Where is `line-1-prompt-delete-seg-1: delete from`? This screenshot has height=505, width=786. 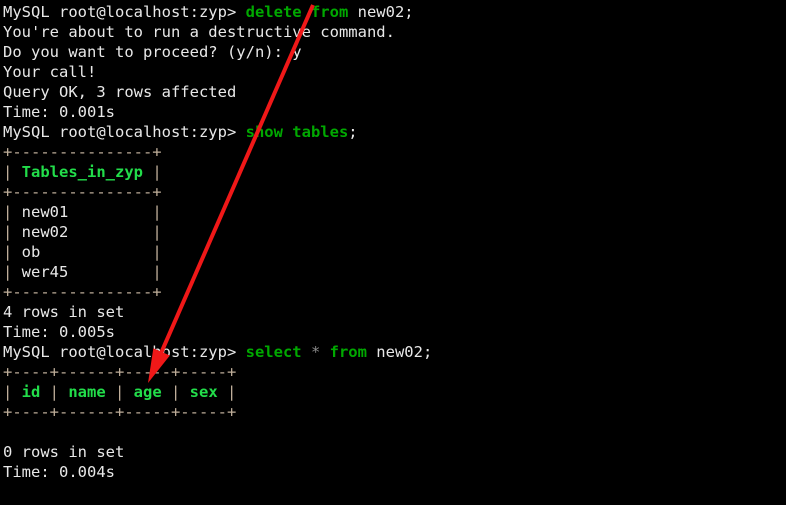 line-1-prompt-delete-seg-1: delete from is located at coordinates (297, 12).